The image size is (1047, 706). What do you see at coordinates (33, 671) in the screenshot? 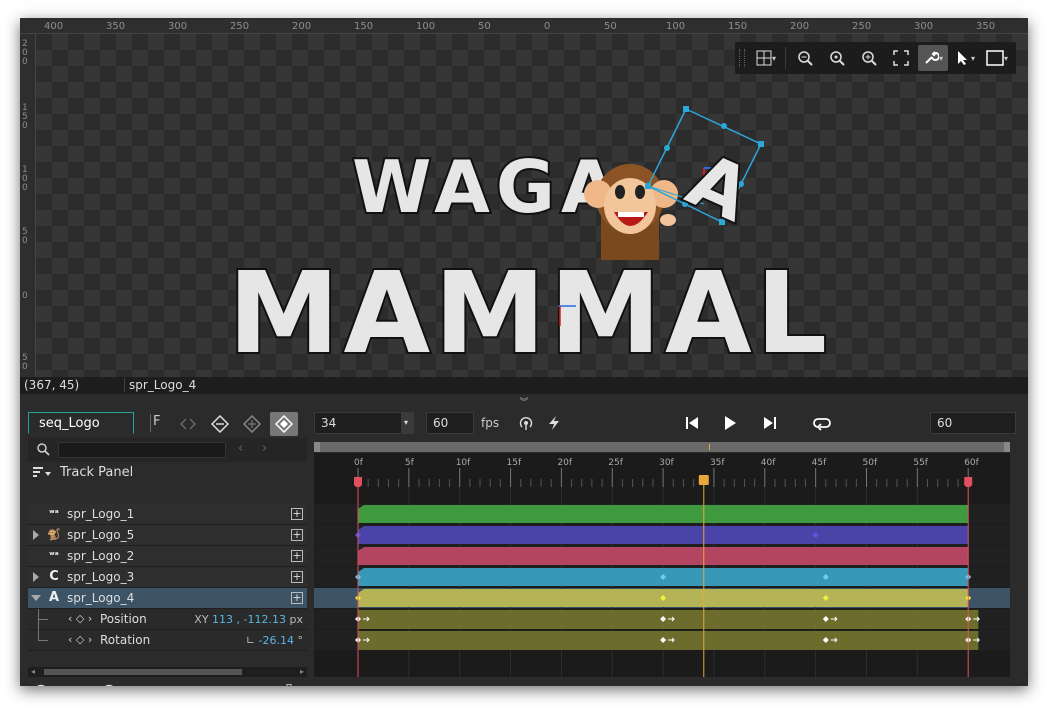
I see `scroll-left-icon: ◂` at bounding box center [33, 671].